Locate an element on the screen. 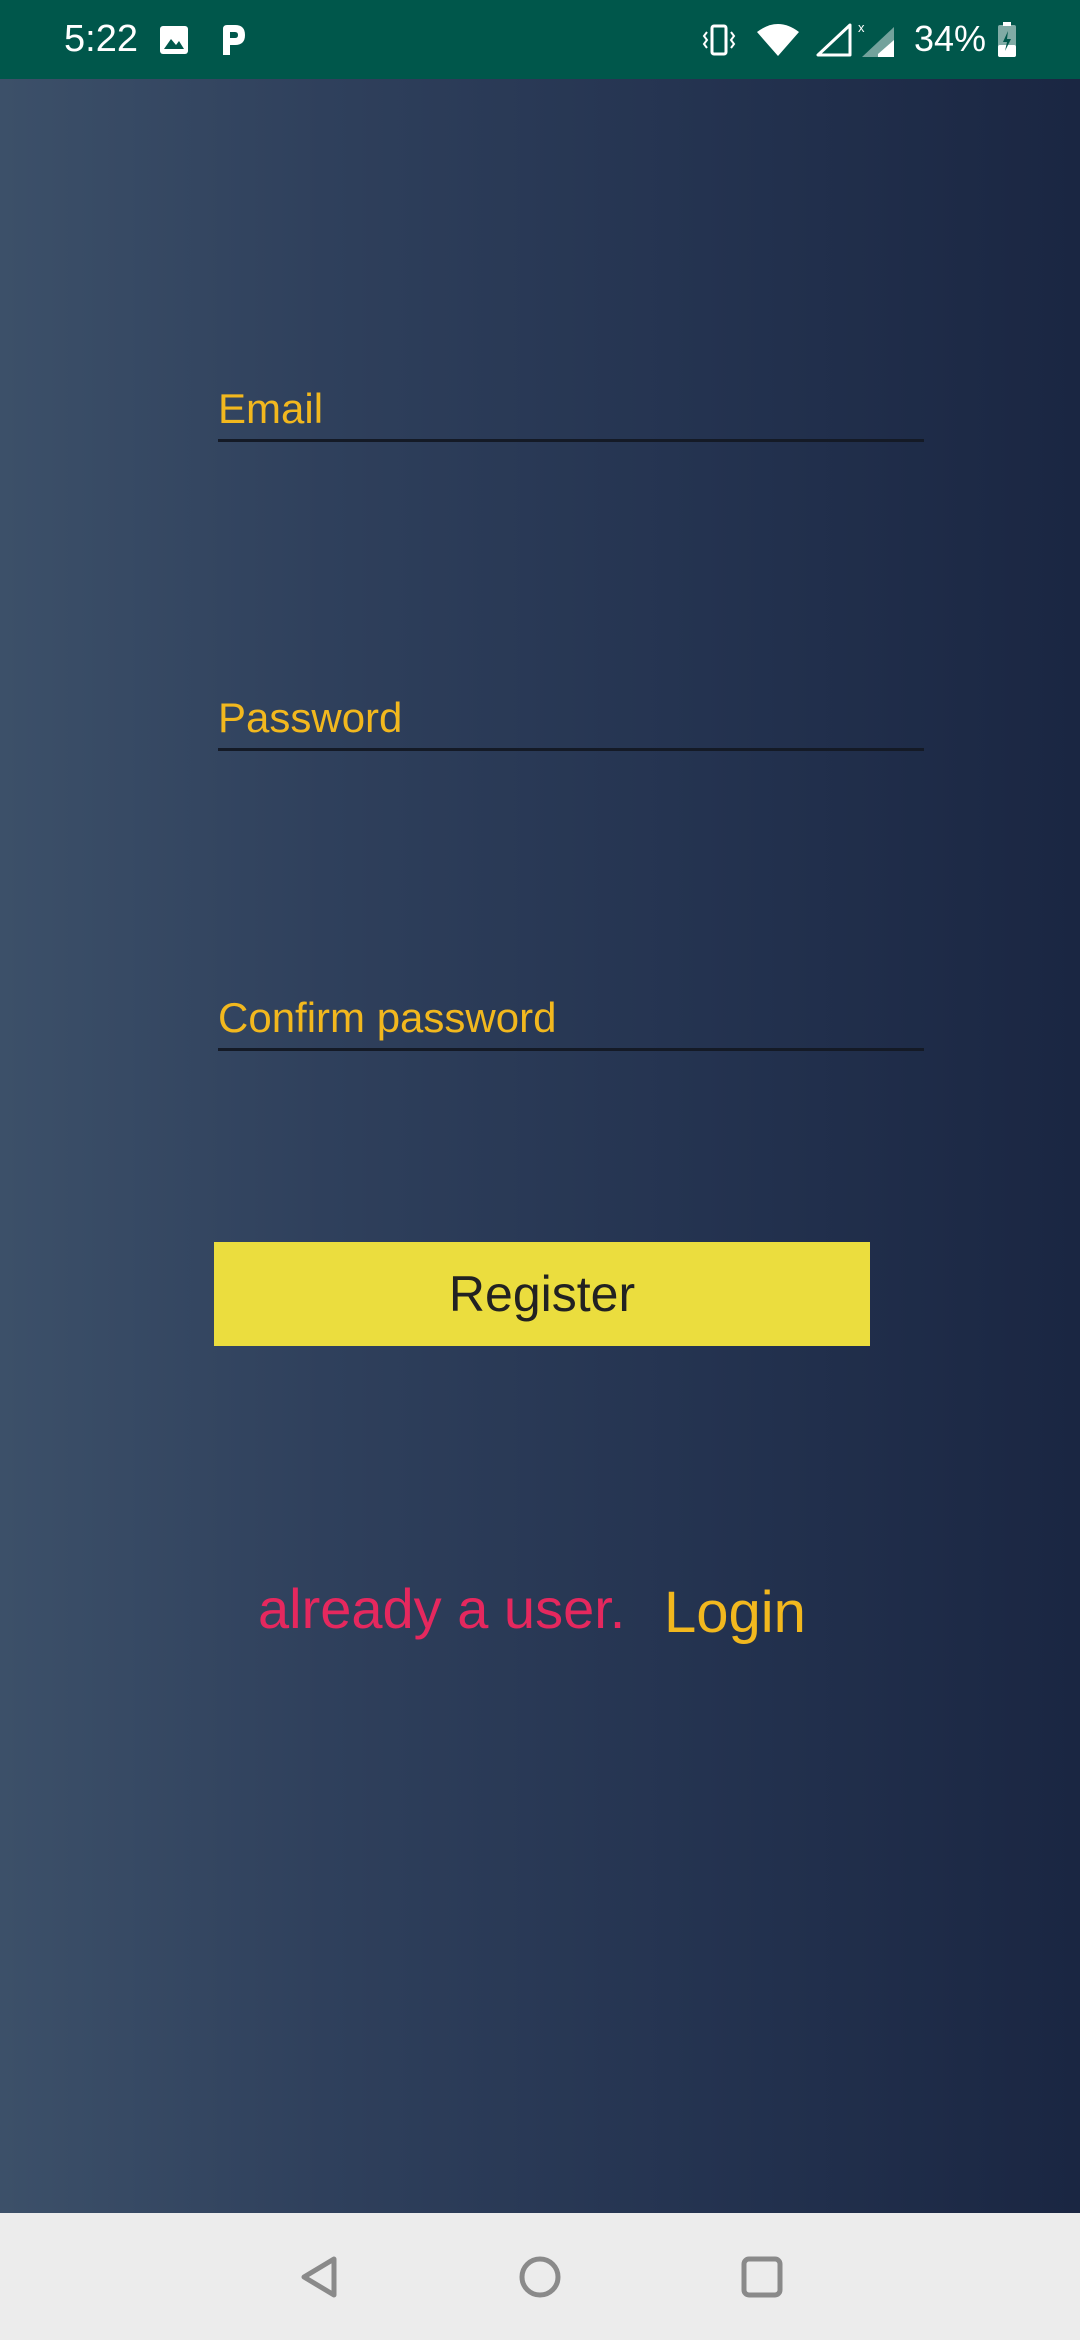 This screenshot has height=2340, width=1080. password-input is located at coordinates (571, 718).